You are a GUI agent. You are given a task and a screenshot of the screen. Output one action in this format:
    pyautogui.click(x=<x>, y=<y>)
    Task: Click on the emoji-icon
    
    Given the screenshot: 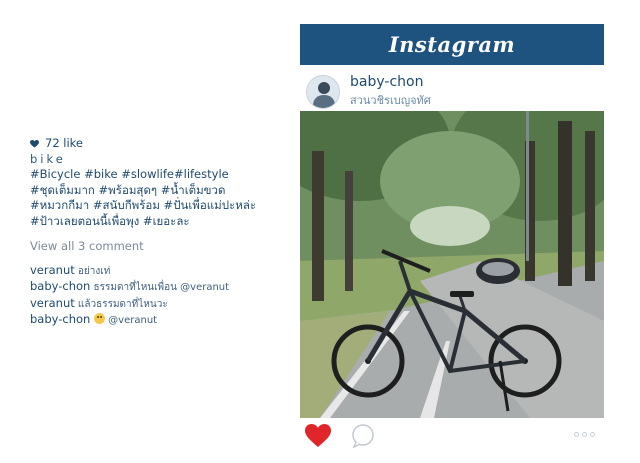 What is the action you would take?
    pyautogui.click(x=99, y=318)
    